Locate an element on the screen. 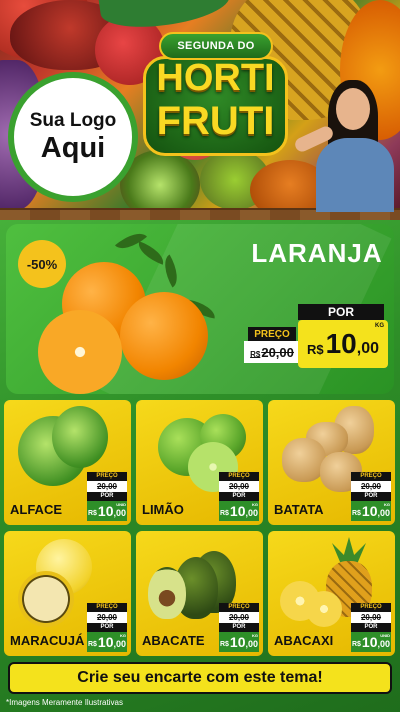 The width and height of the screenshot is (400, 712). product-card-alface: ALFACE PREÇO 20,00 POR R$ 10 ,00 UNID is located at coordinates (67, 462).